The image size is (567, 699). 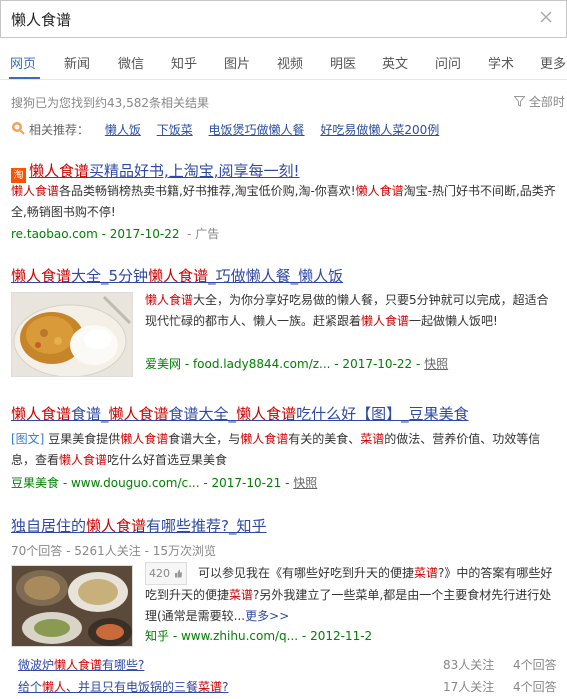 I want to click on thumbs-up-icon, so click(x=178, y=573).